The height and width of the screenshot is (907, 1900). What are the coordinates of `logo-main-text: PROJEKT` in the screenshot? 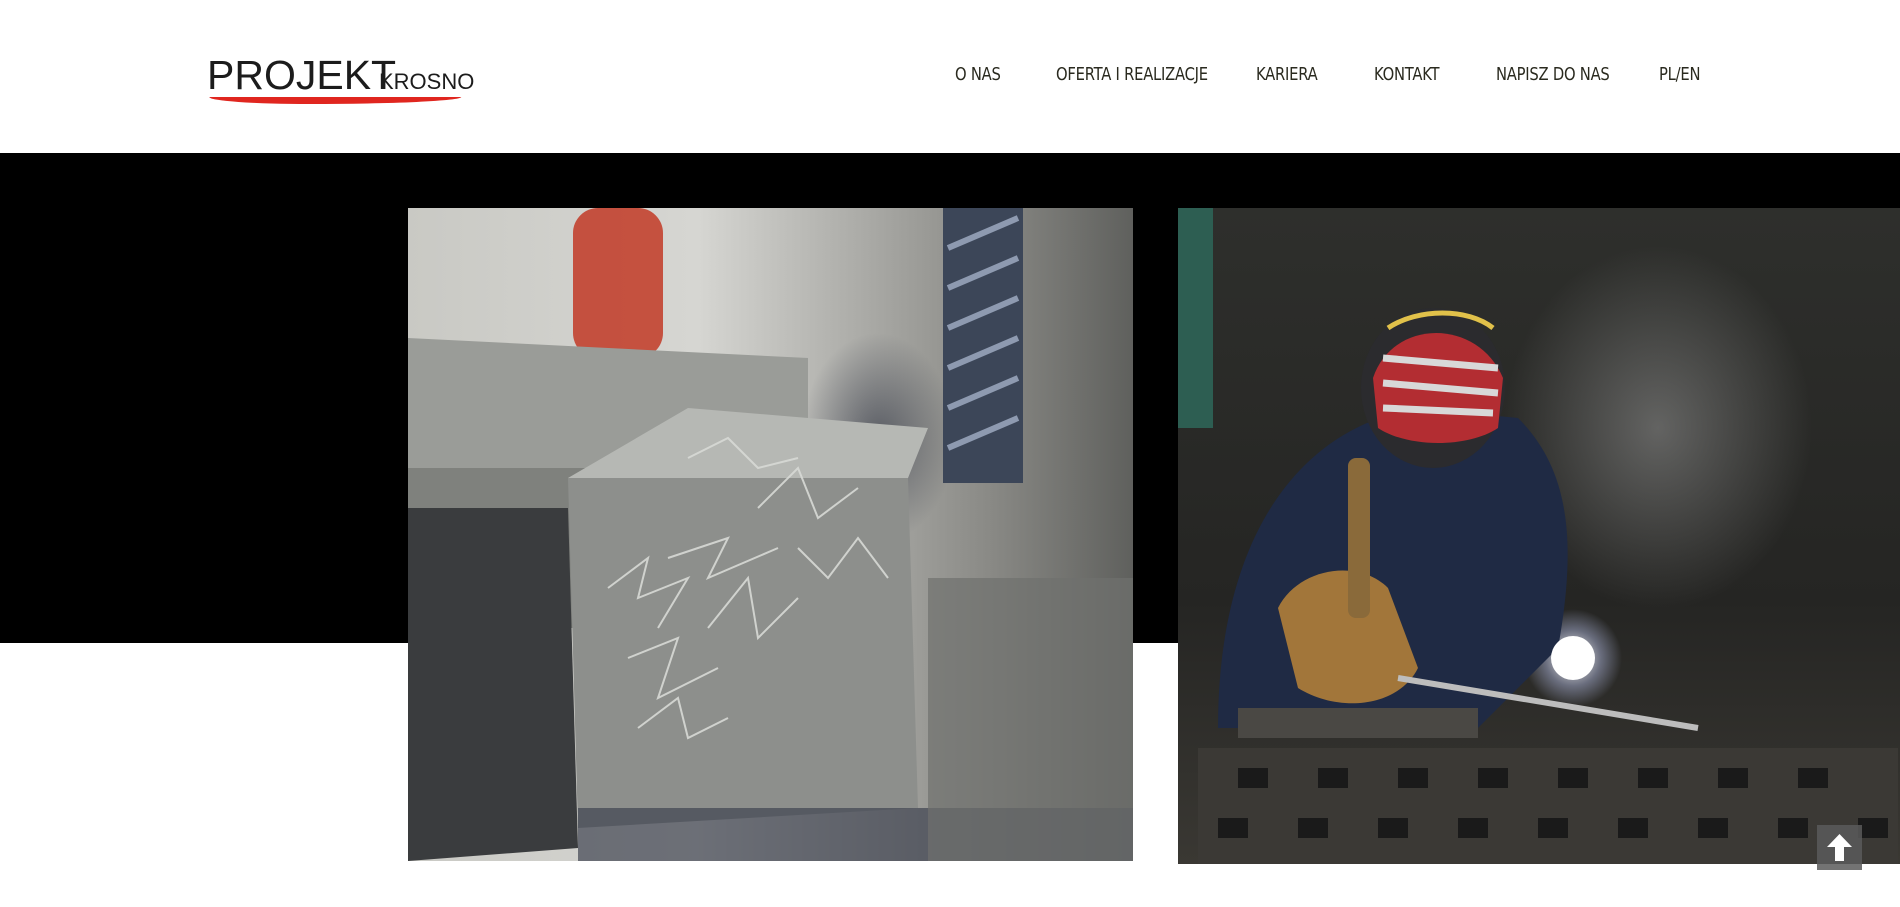 It's located at (302, 75).